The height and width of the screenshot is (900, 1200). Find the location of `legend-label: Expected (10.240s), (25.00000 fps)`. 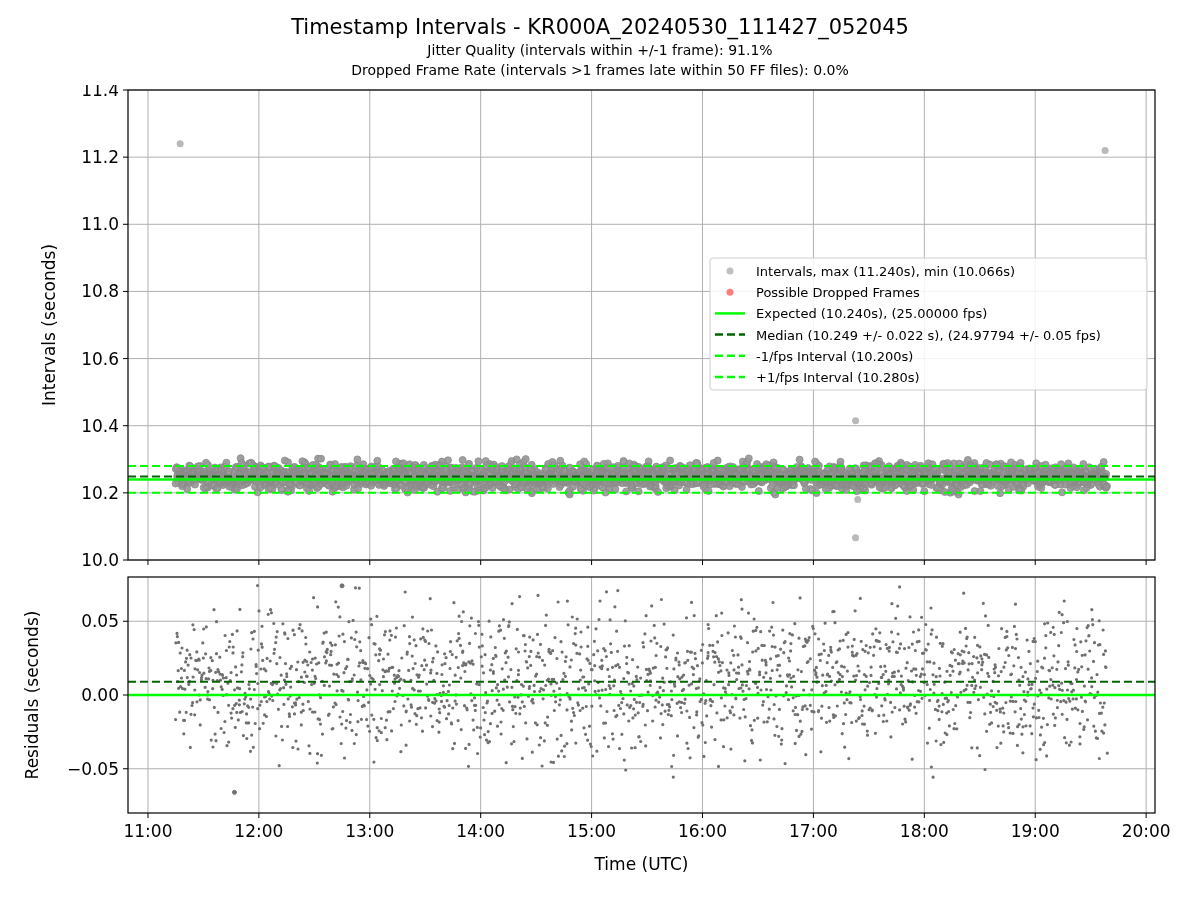

legend-label: Expected (10.240s), (25.00000 fps) is located at coordinates (872, 314).